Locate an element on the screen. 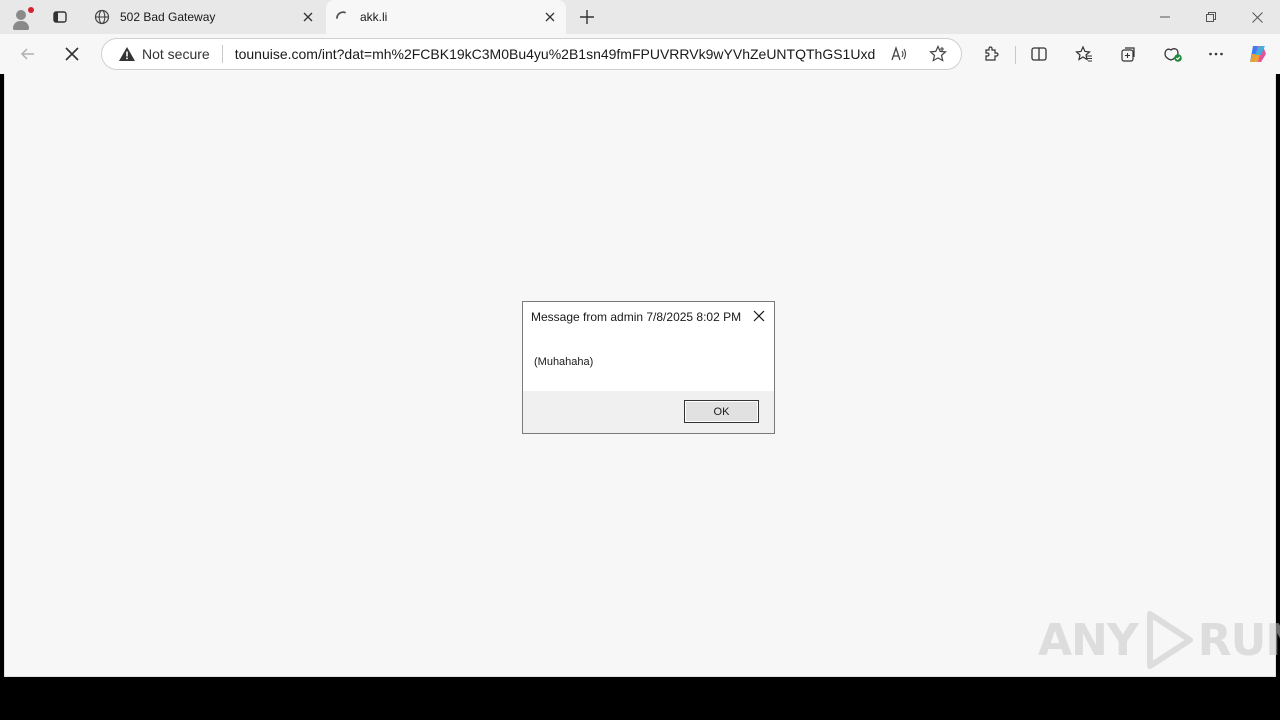 Image resolution: width=1280 pixels, height=720 pixels. tab-actions-icon is located at coordinates (60, 17).